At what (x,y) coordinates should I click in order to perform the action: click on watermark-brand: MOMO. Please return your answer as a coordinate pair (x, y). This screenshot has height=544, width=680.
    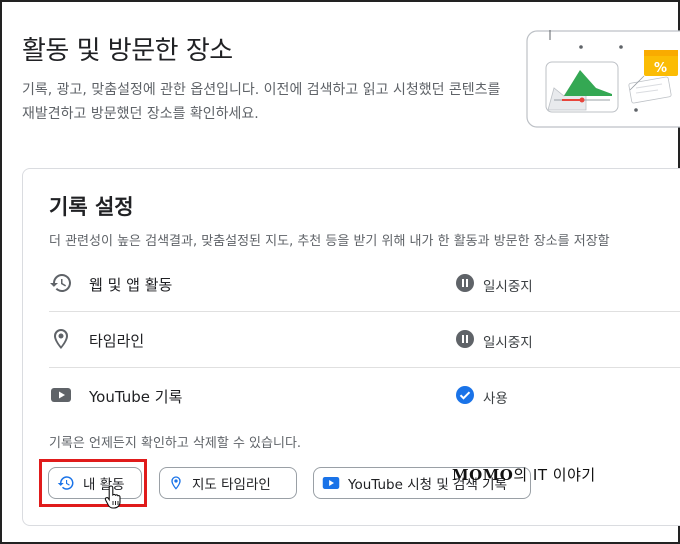
    Looking at the image, I should click on (483, 475).